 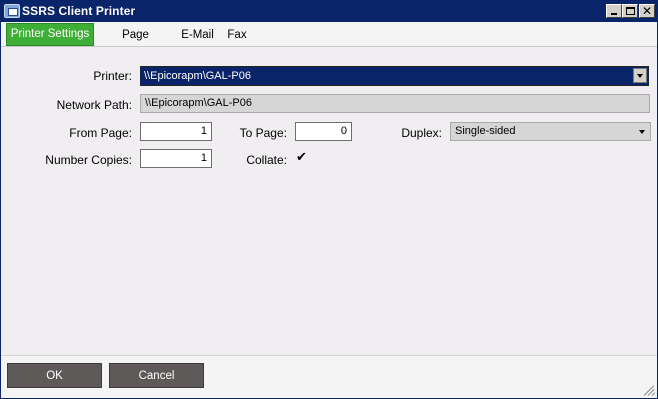 What do you see at coordinates (176, 131) in the screenshot?
I see `from-page-input: 1` at bounding box center [176, 131].